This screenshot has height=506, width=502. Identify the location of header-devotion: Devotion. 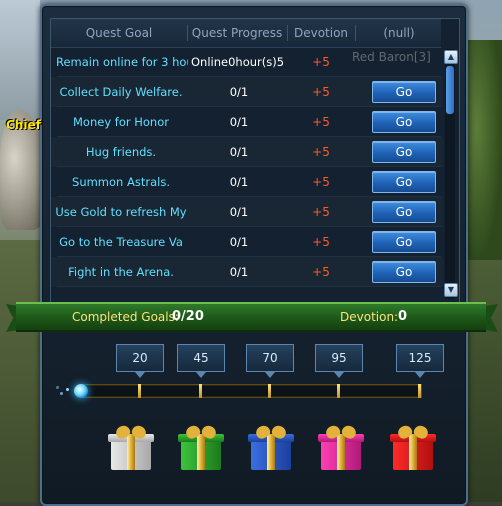
(321, 33).